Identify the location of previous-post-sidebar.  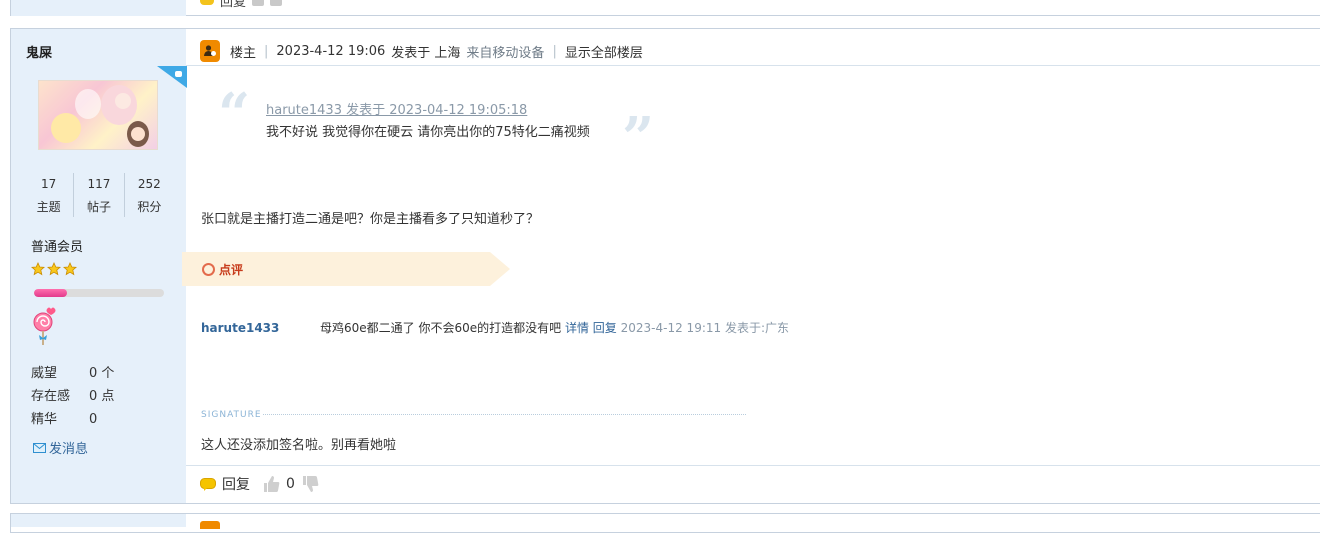
(98, 8).